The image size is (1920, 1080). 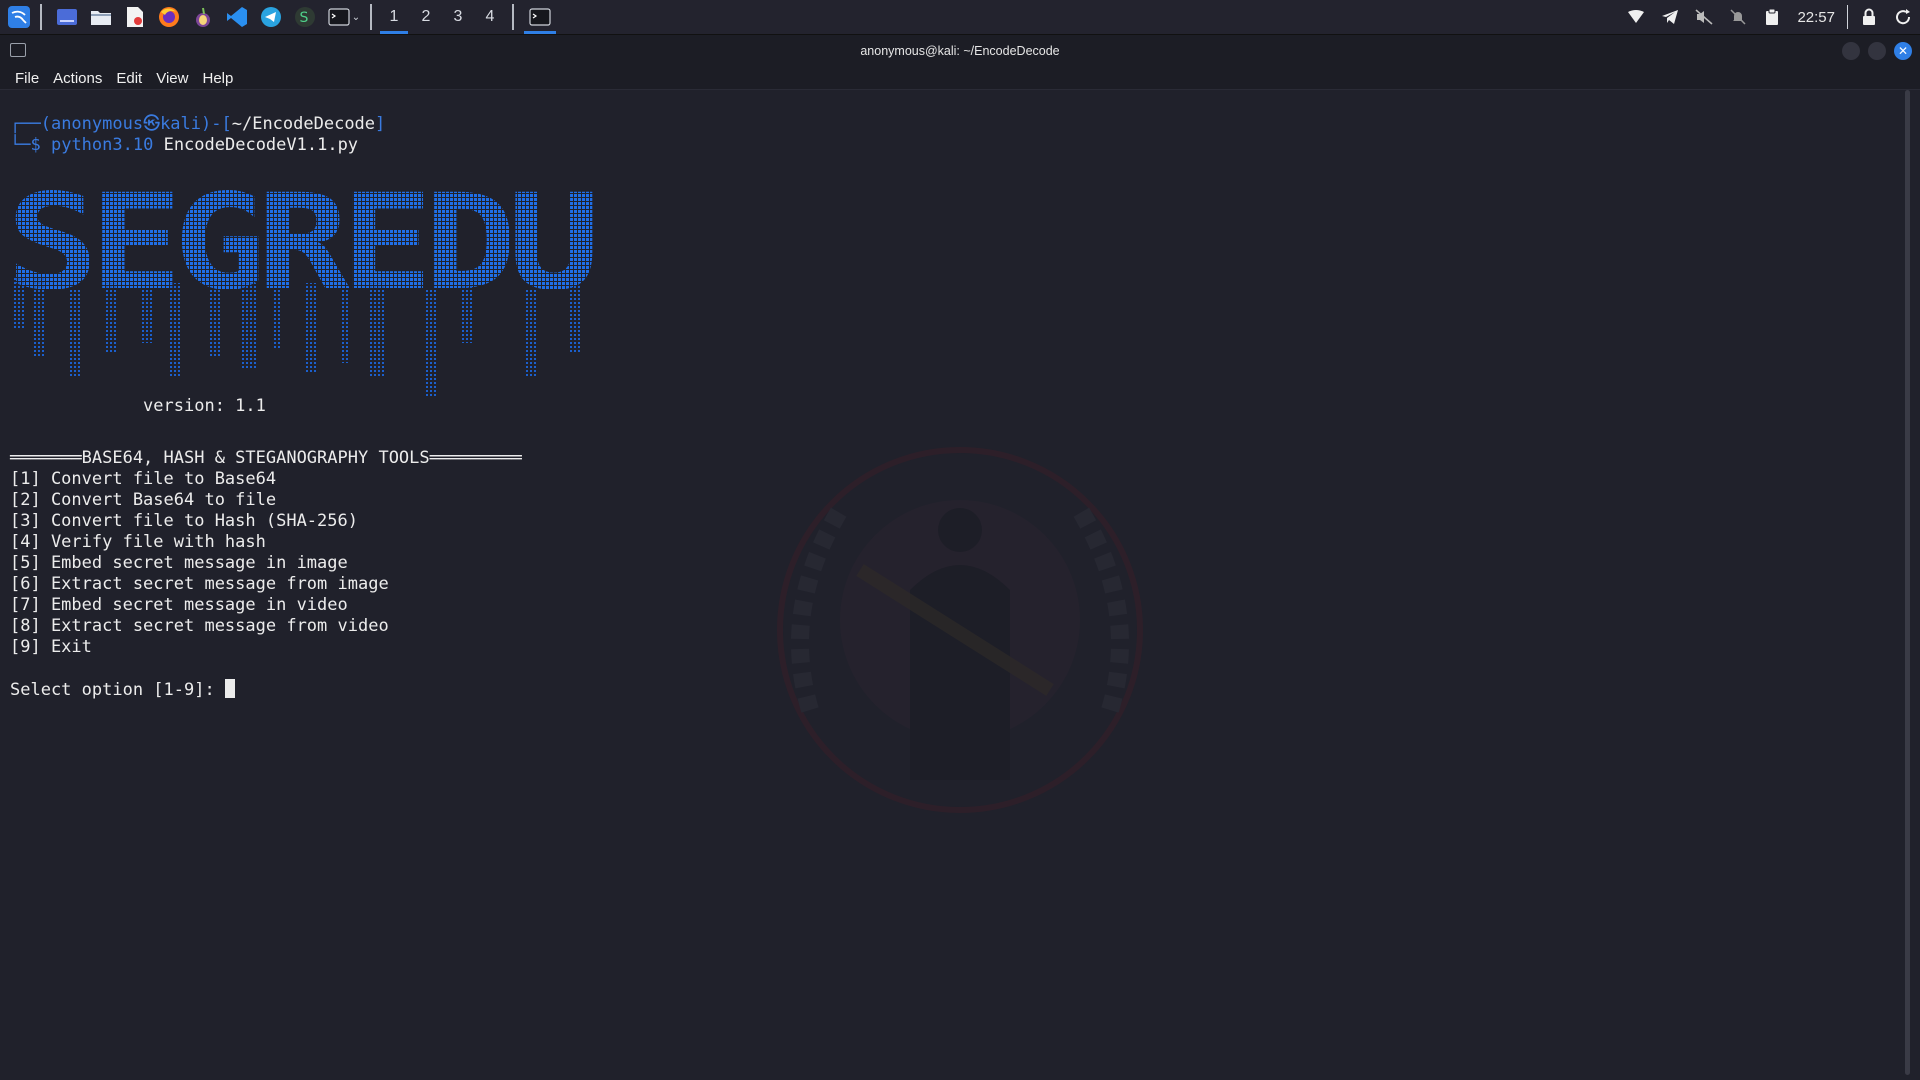 I want to click on option-1: [1] Convert file to Base64, so click(x=143, y=479).